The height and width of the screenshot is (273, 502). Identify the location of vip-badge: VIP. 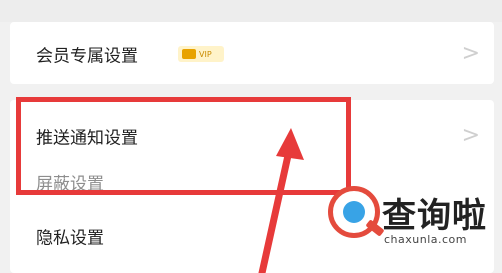
(201, 54).